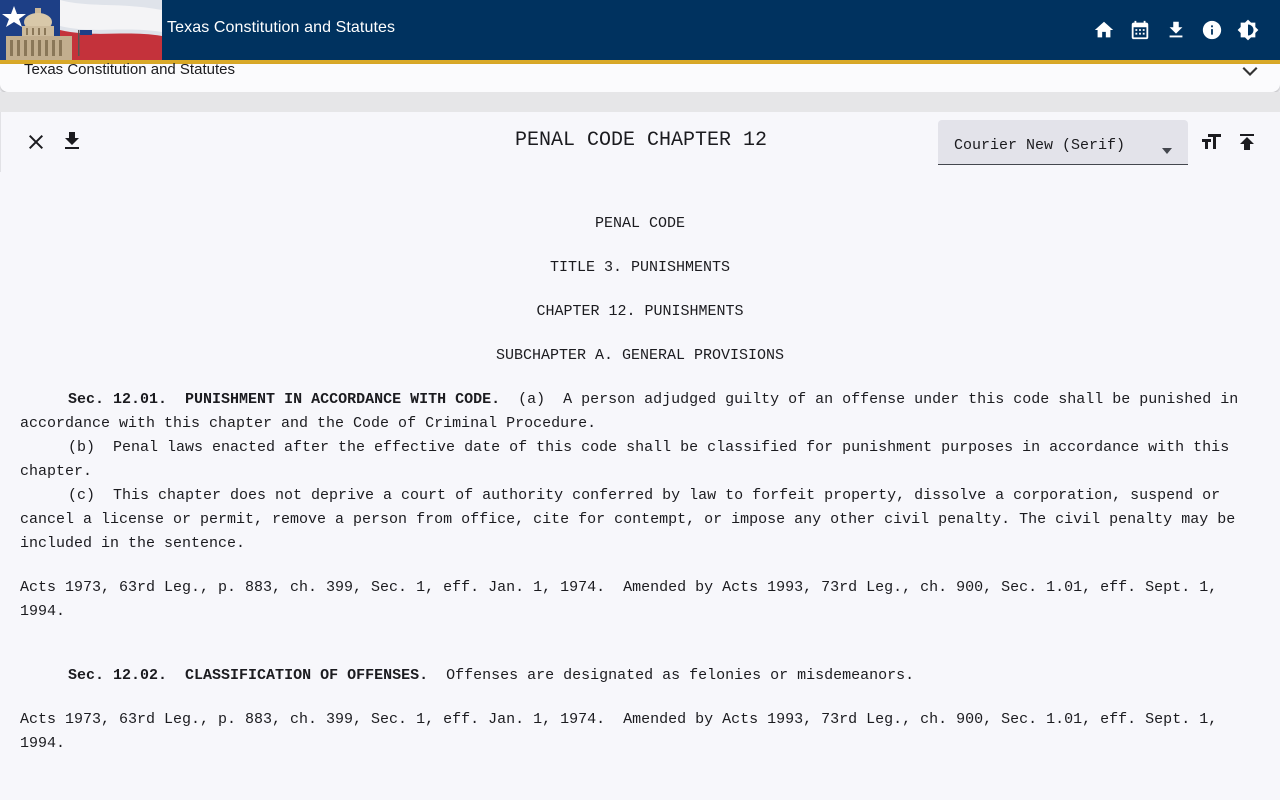 This screenshot has height=800, width=1280. Describe the element at coordinates (1104, 30) in the screenshot. I see `home-icon` at that location.